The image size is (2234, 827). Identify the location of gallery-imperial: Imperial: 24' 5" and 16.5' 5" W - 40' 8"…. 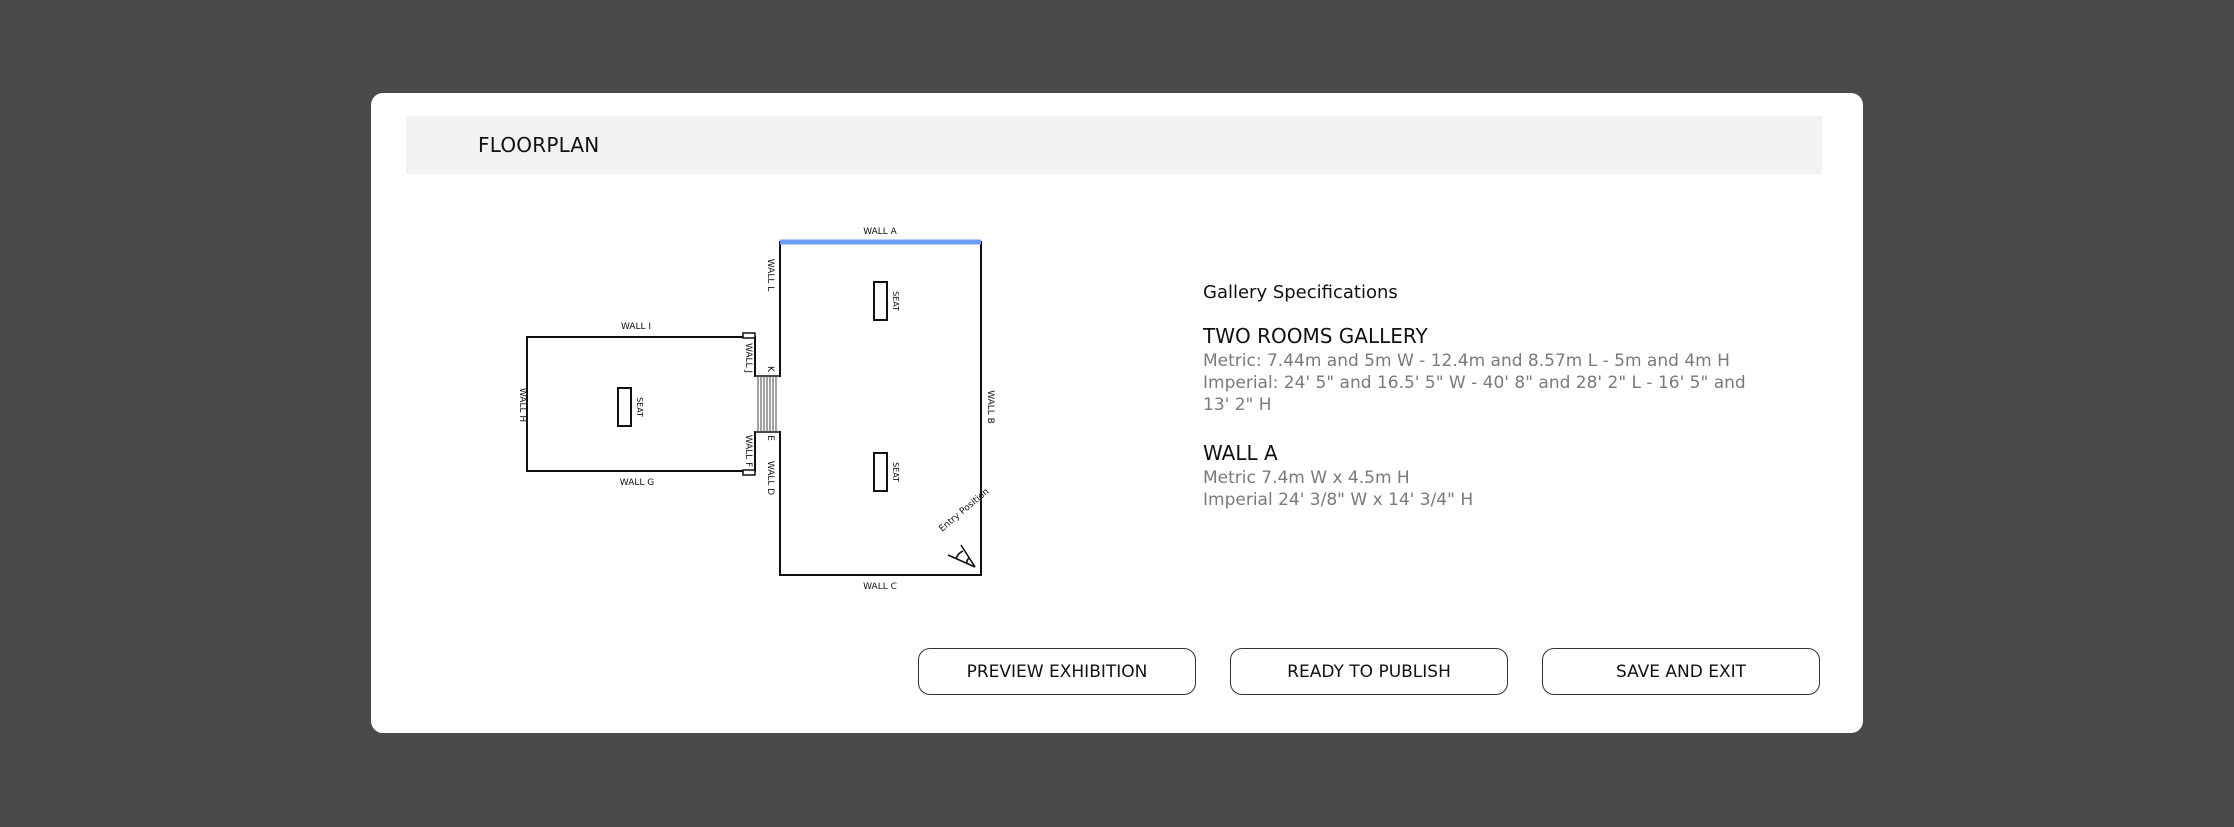
(1474, 394).